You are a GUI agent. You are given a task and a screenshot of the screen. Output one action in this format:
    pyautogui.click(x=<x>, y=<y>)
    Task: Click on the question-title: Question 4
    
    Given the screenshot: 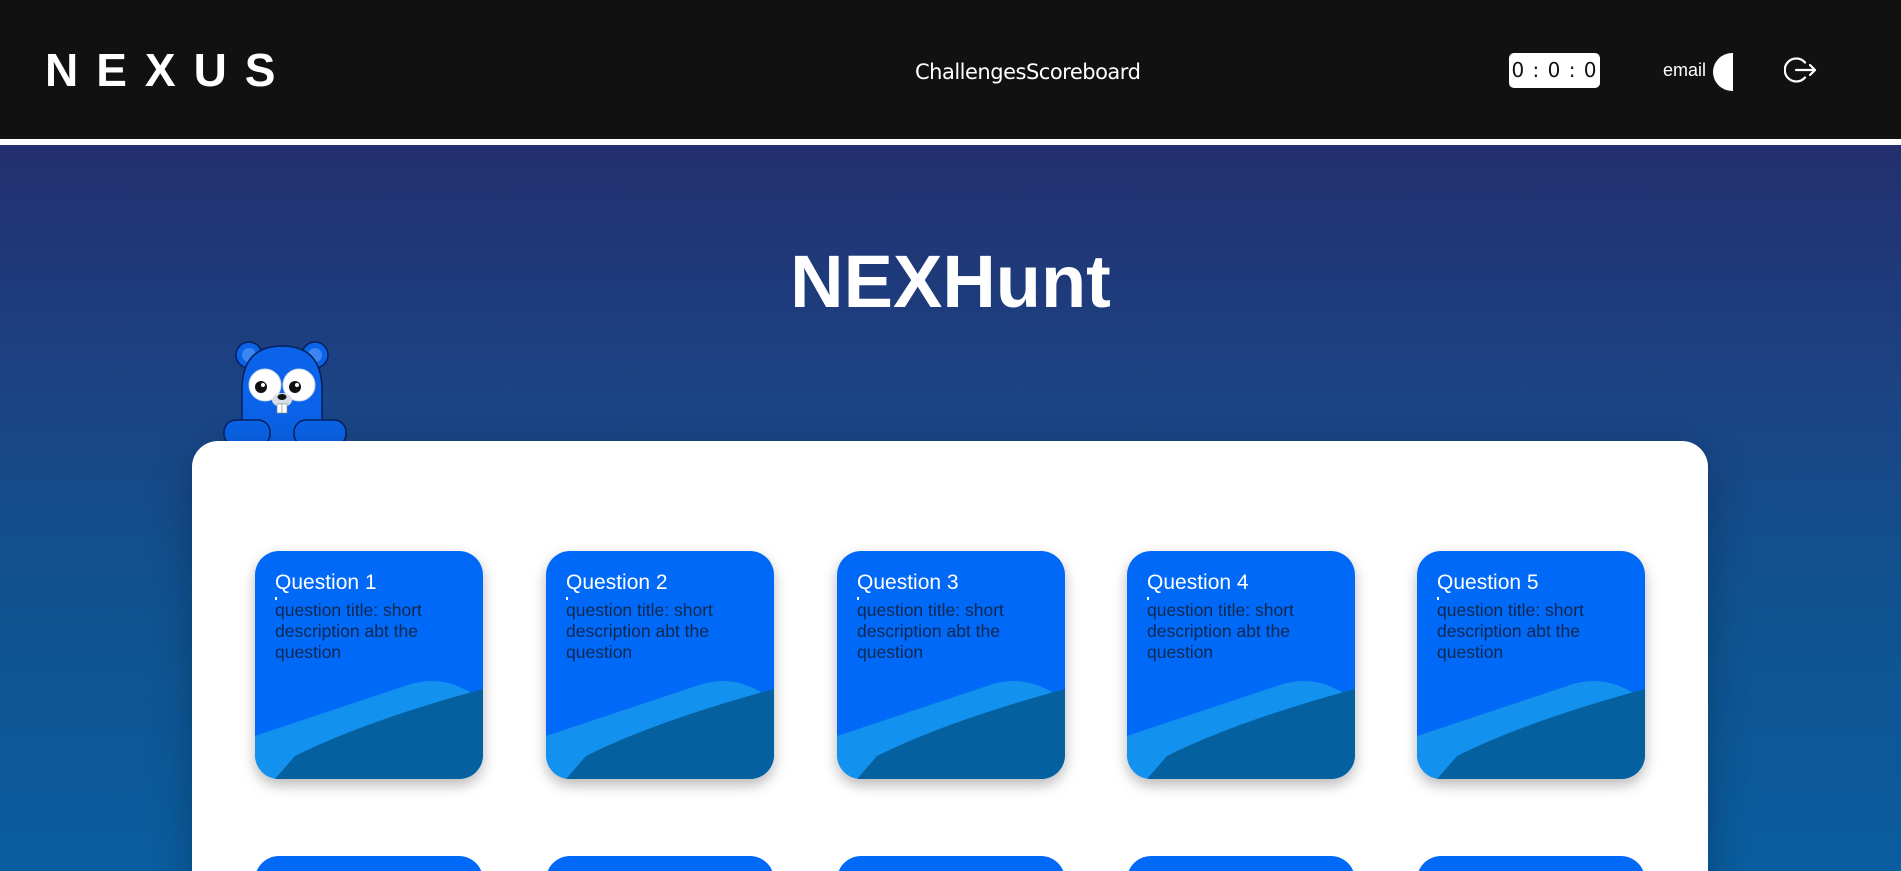 What is the action you would take?
    pyautogui.click(x=1198, y=585)
    